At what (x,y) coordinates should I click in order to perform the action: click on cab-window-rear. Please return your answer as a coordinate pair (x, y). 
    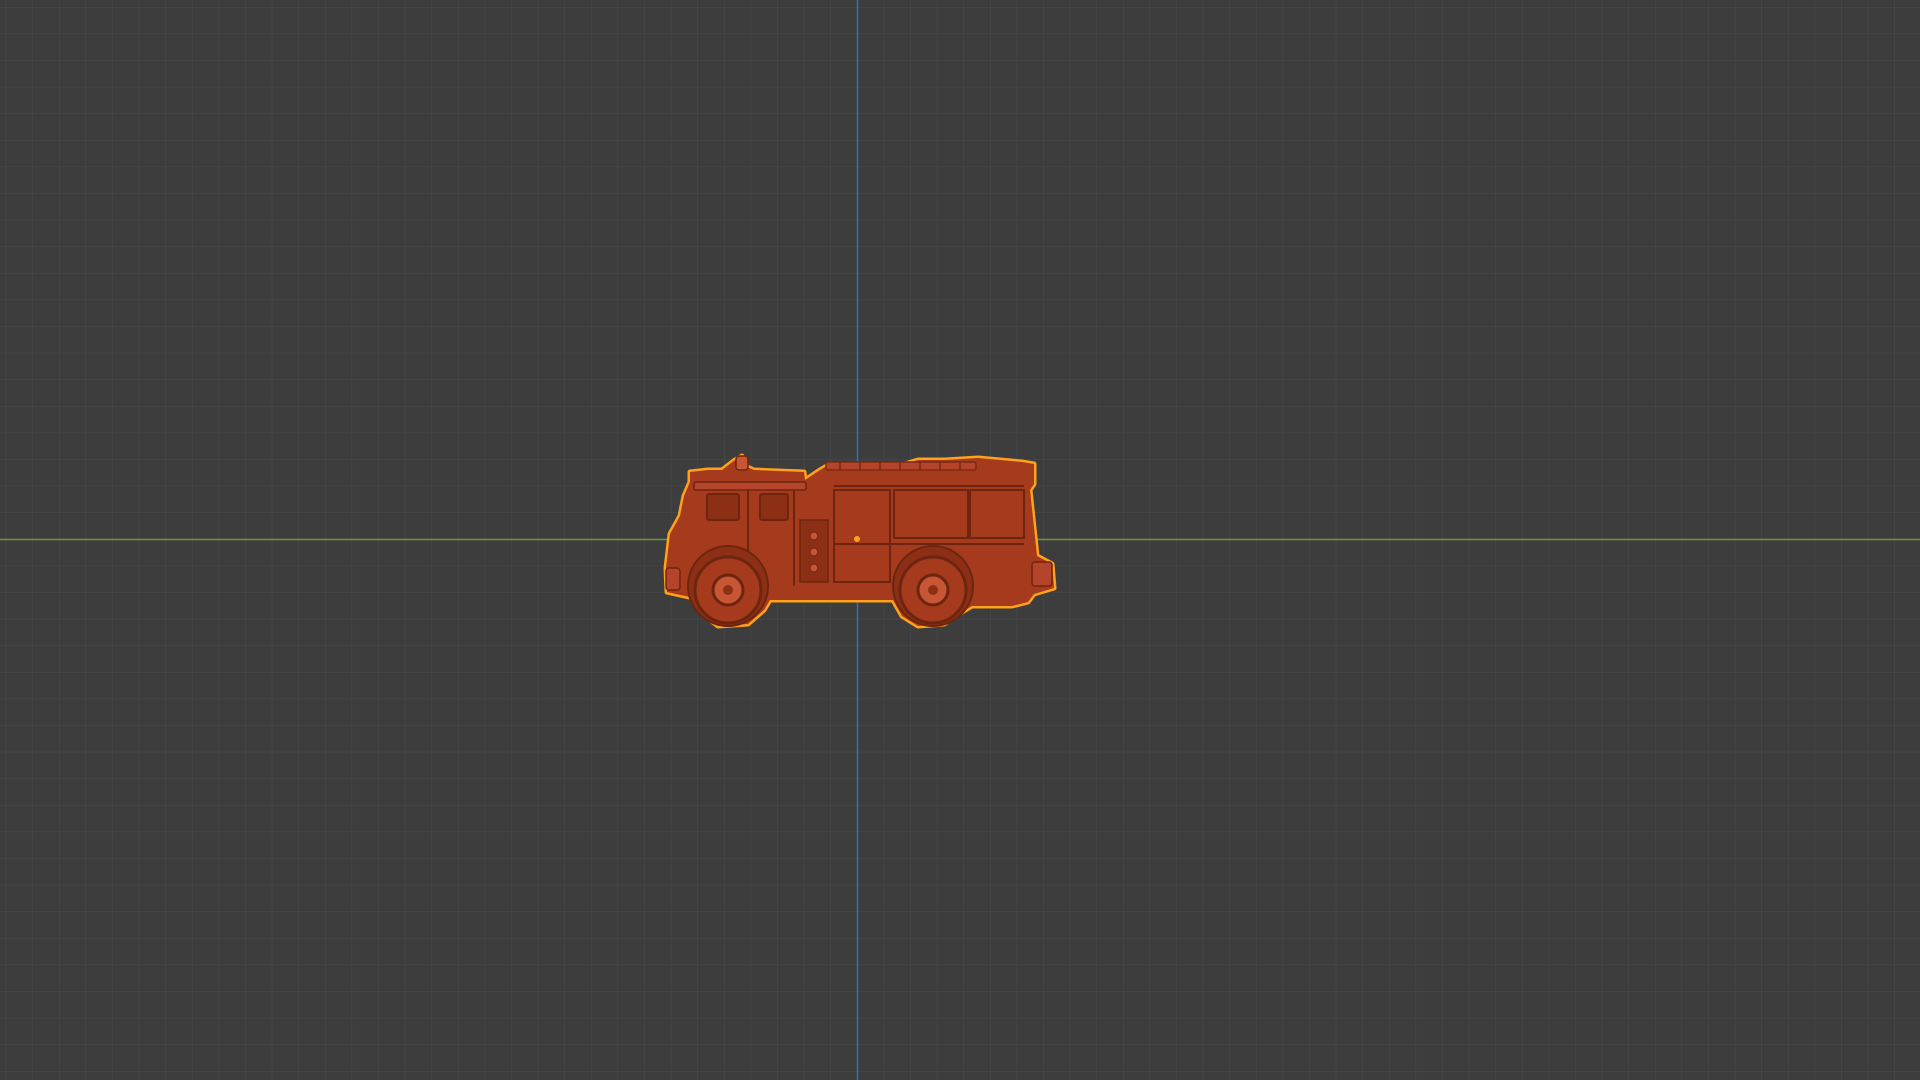
    Looking at the image, I should click on (723, 507).